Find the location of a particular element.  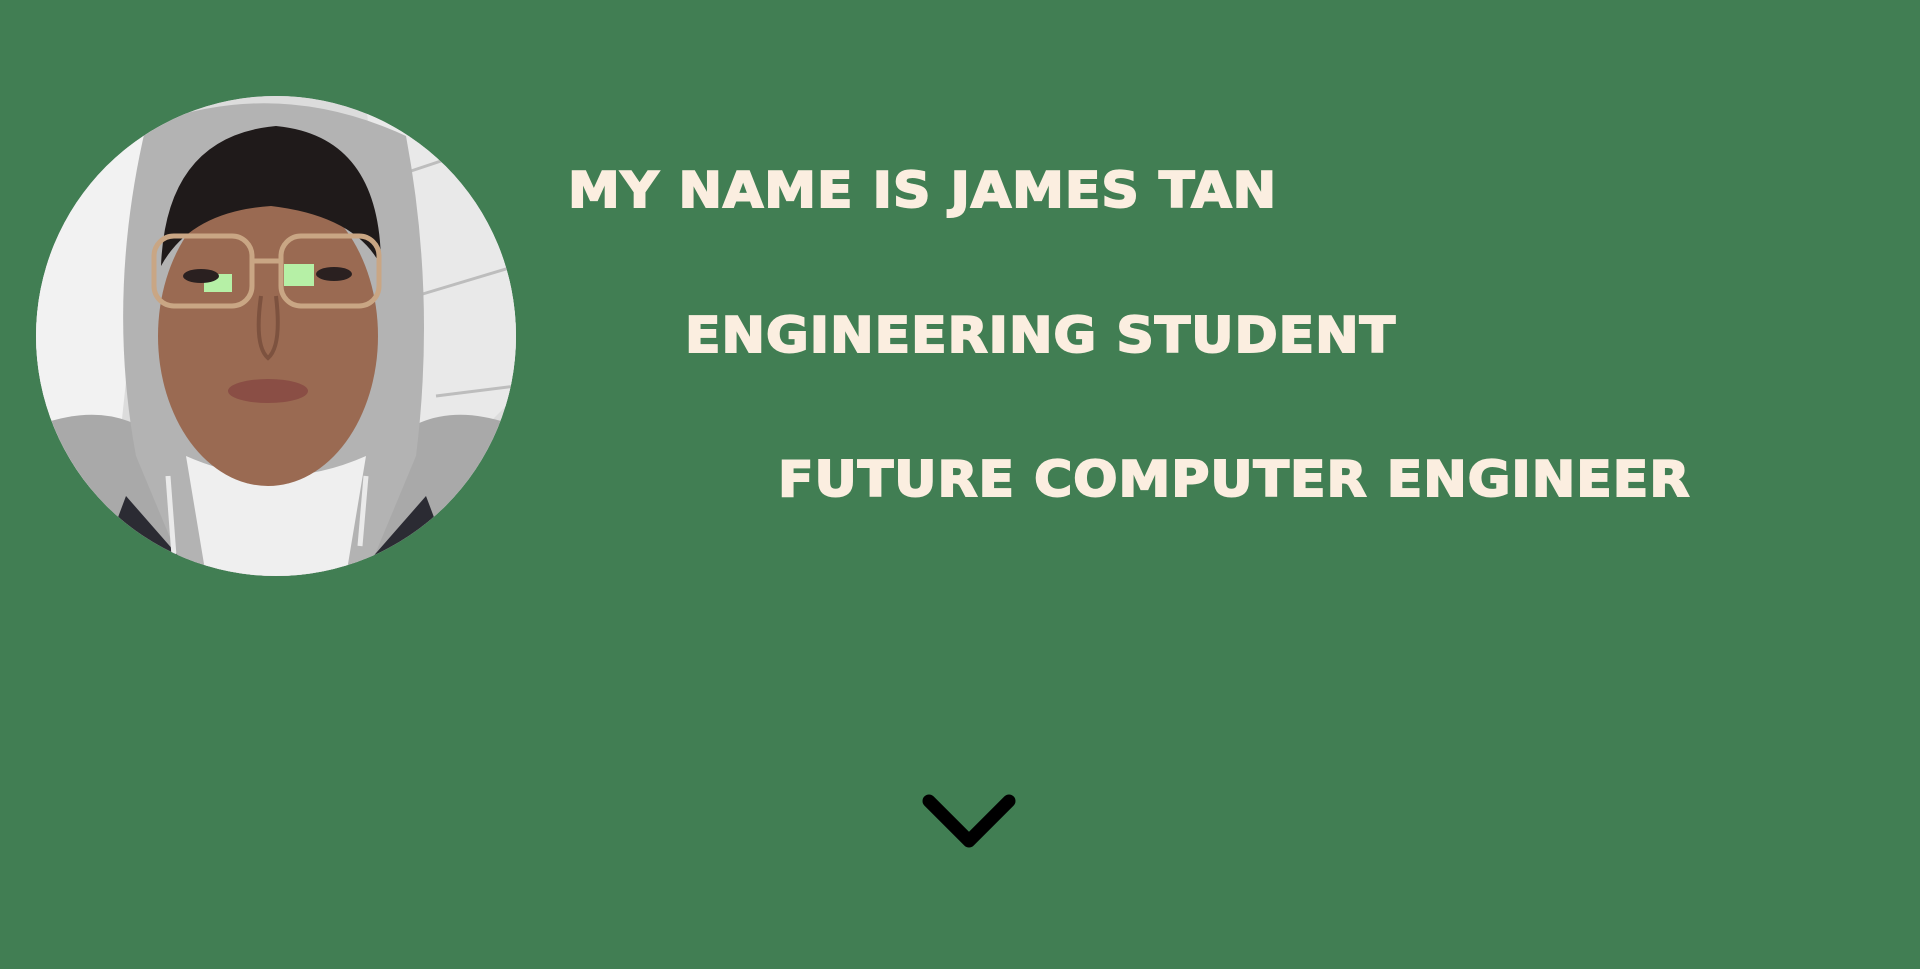

chevron-down-icon is located at coordinates (969, 821).